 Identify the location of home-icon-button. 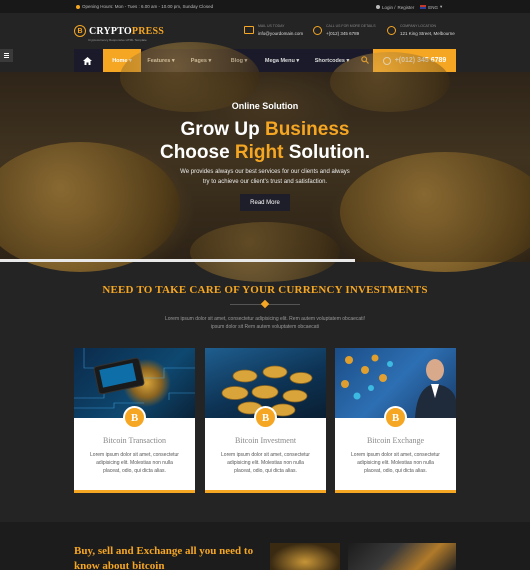
(87, 60).